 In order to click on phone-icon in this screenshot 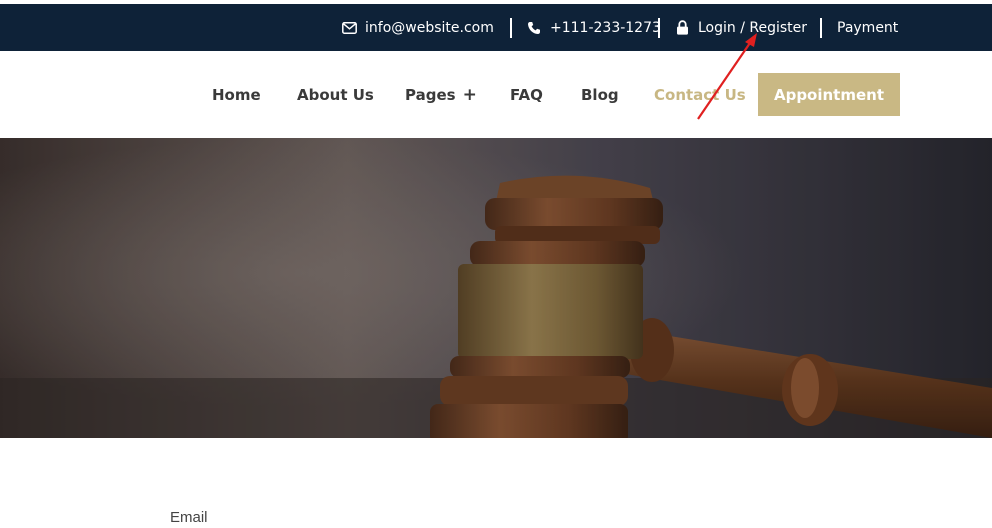, I will do `click(534, 28)`.